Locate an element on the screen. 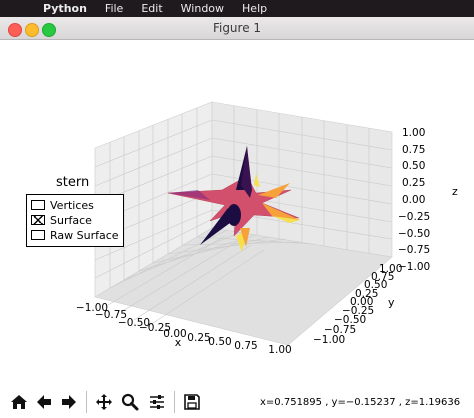  cursor-coordinates: x=0.751895 , y=−0.15237 , z=1.19636 is located at coordinates (360, 402).